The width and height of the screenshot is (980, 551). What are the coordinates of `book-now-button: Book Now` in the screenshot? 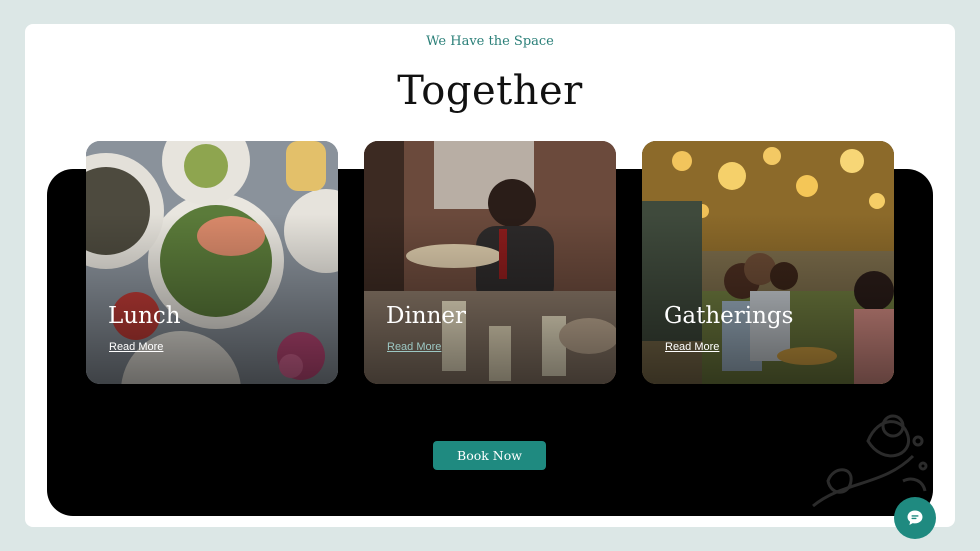 It's located at (489, 455).